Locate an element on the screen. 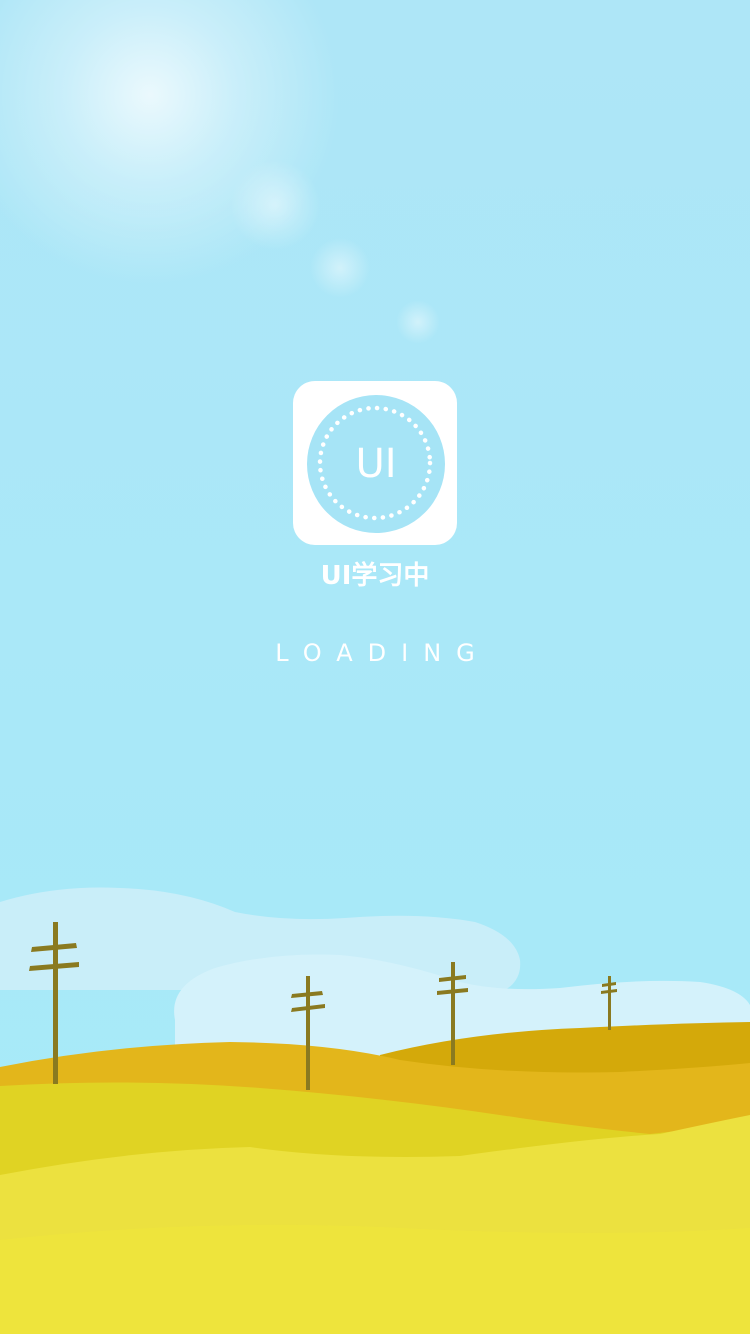  app-icon: UI is located at coordinates (375, 463).